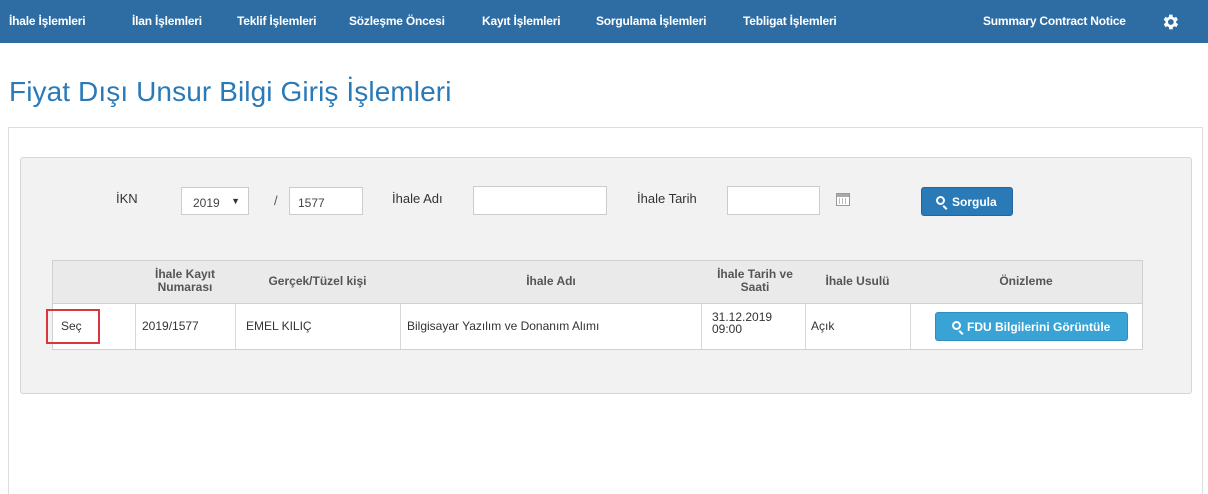  Describe the element at coordinates (326, 201) in the screenshot. I see `ikn-number-input: 1577` at that location.